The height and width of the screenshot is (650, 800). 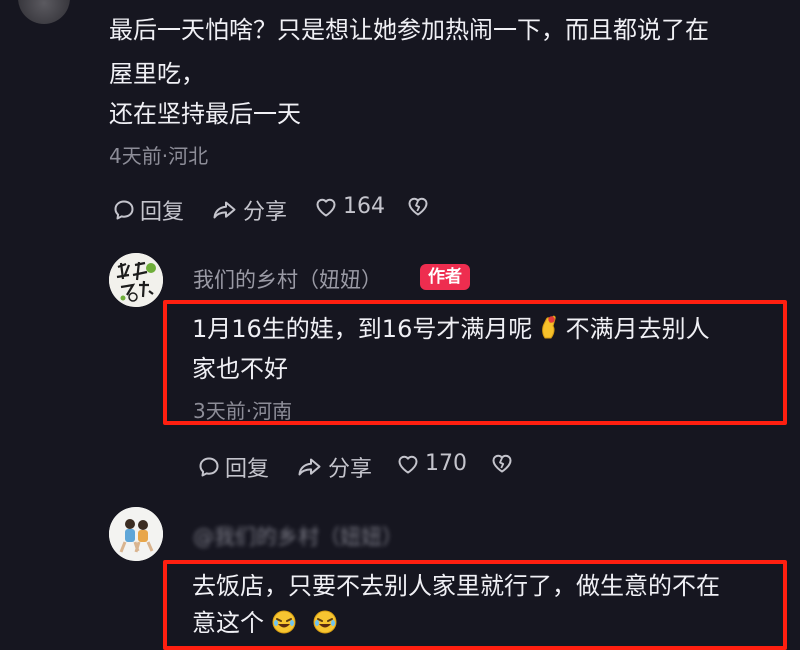 What do you see at coordinates (362, 329) in the screenshot?
I see `reply-text-line-1-part-1: 1月16生的娃，到16号才满月呢` at bounding box center [362, 329].